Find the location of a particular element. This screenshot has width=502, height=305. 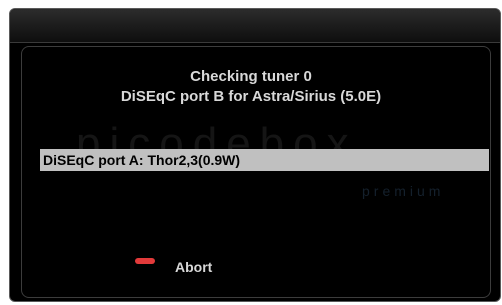

list-item-selected: DiSEqC port A: Thor2,3(0.9W) is located at coordinates (264, 160).